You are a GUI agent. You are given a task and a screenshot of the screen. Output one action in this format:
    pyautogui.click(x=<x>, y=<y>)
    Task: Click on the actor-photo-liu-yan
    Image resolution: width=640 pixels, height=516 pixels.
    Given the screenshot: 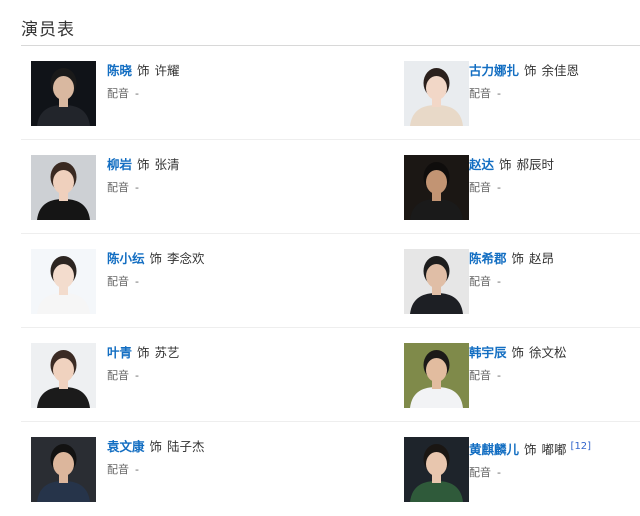 What is the action you would take?
    pyautogui.click(x=63, y=187)
    